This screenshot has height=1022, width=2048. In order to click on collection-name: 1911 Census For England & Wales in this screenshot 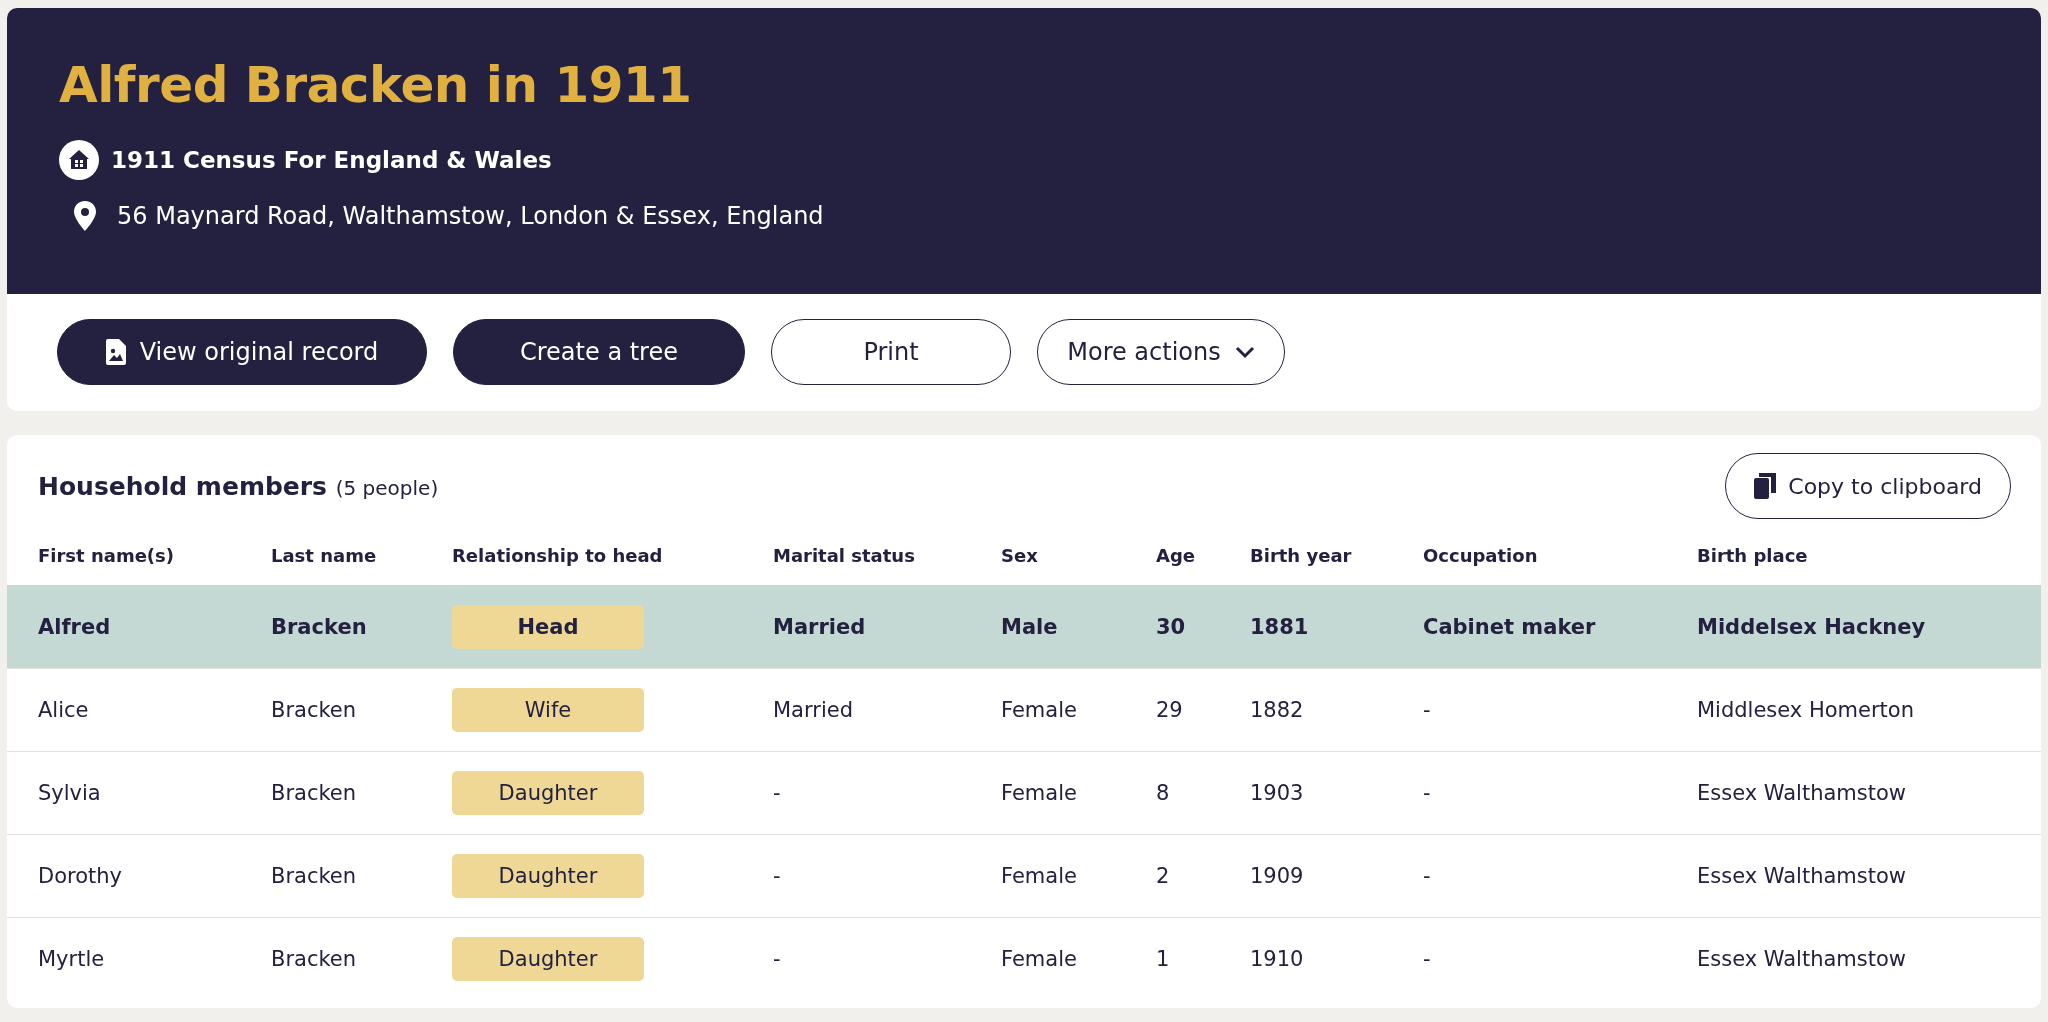, I will do `click(331, 160)`.